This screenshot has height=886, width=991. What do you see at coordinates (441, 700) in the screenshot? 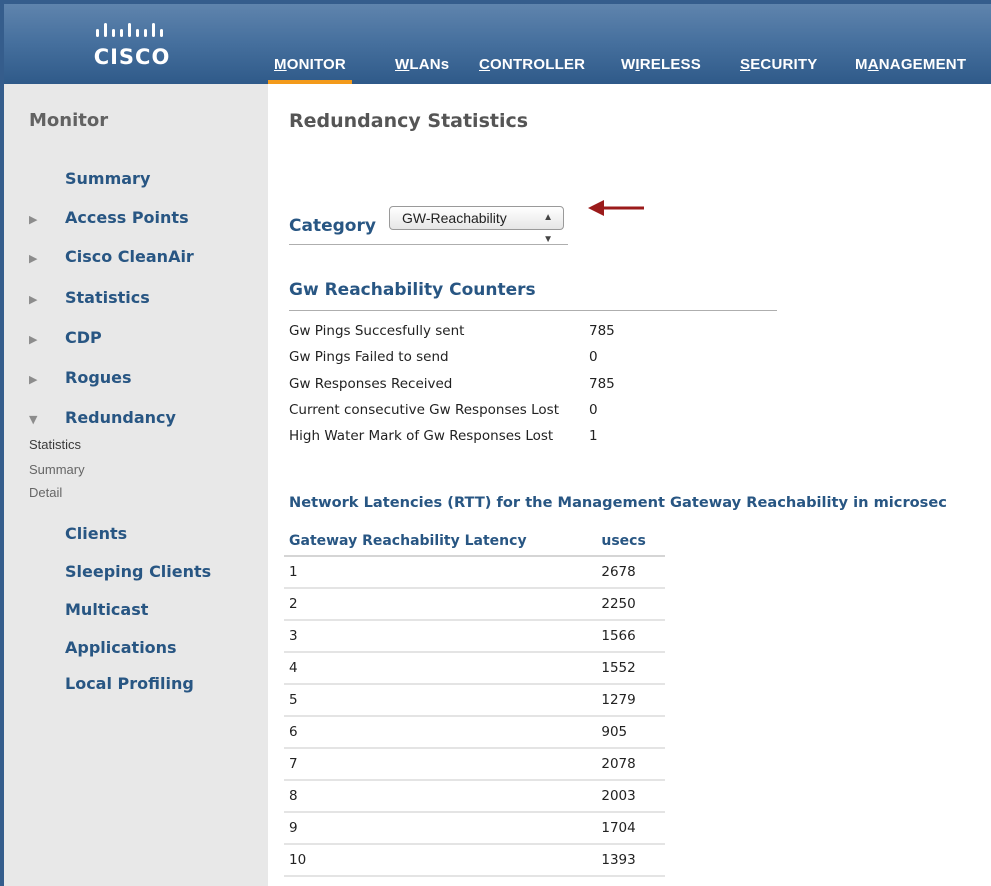
I see `table-cell: 5` at bounding box center [441, 700].